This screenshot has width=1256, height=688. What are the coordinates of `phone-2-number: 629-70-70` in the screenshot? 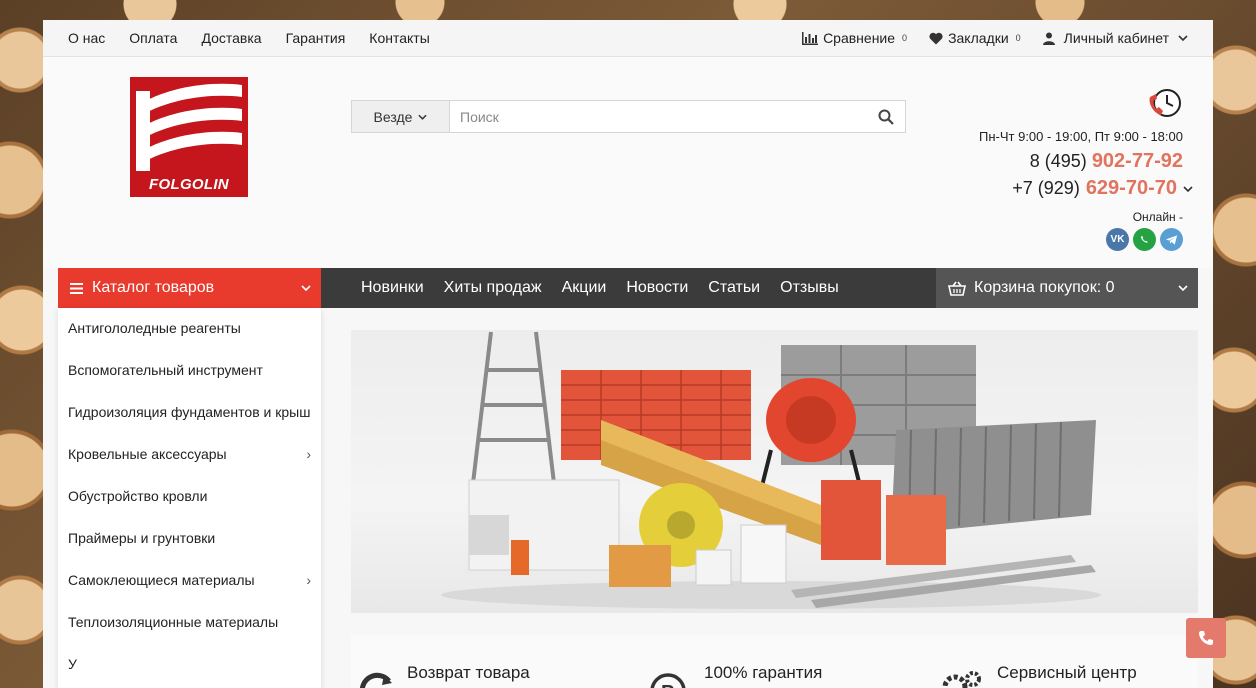 It's located at (1131, 188).